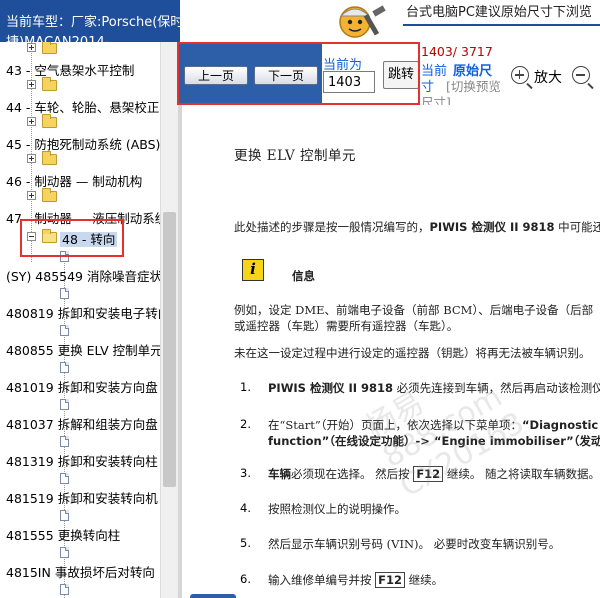  I want to click on tree-doc-481019: 481019 拆卸和安装方向盘, so click(82, 386).